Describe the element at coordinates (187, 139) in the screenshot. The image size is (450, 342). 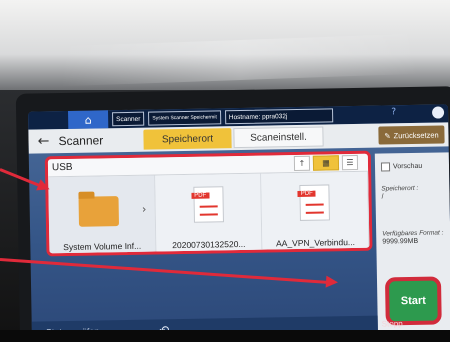
I see `tab-speicherort: Speicherort` at that location.